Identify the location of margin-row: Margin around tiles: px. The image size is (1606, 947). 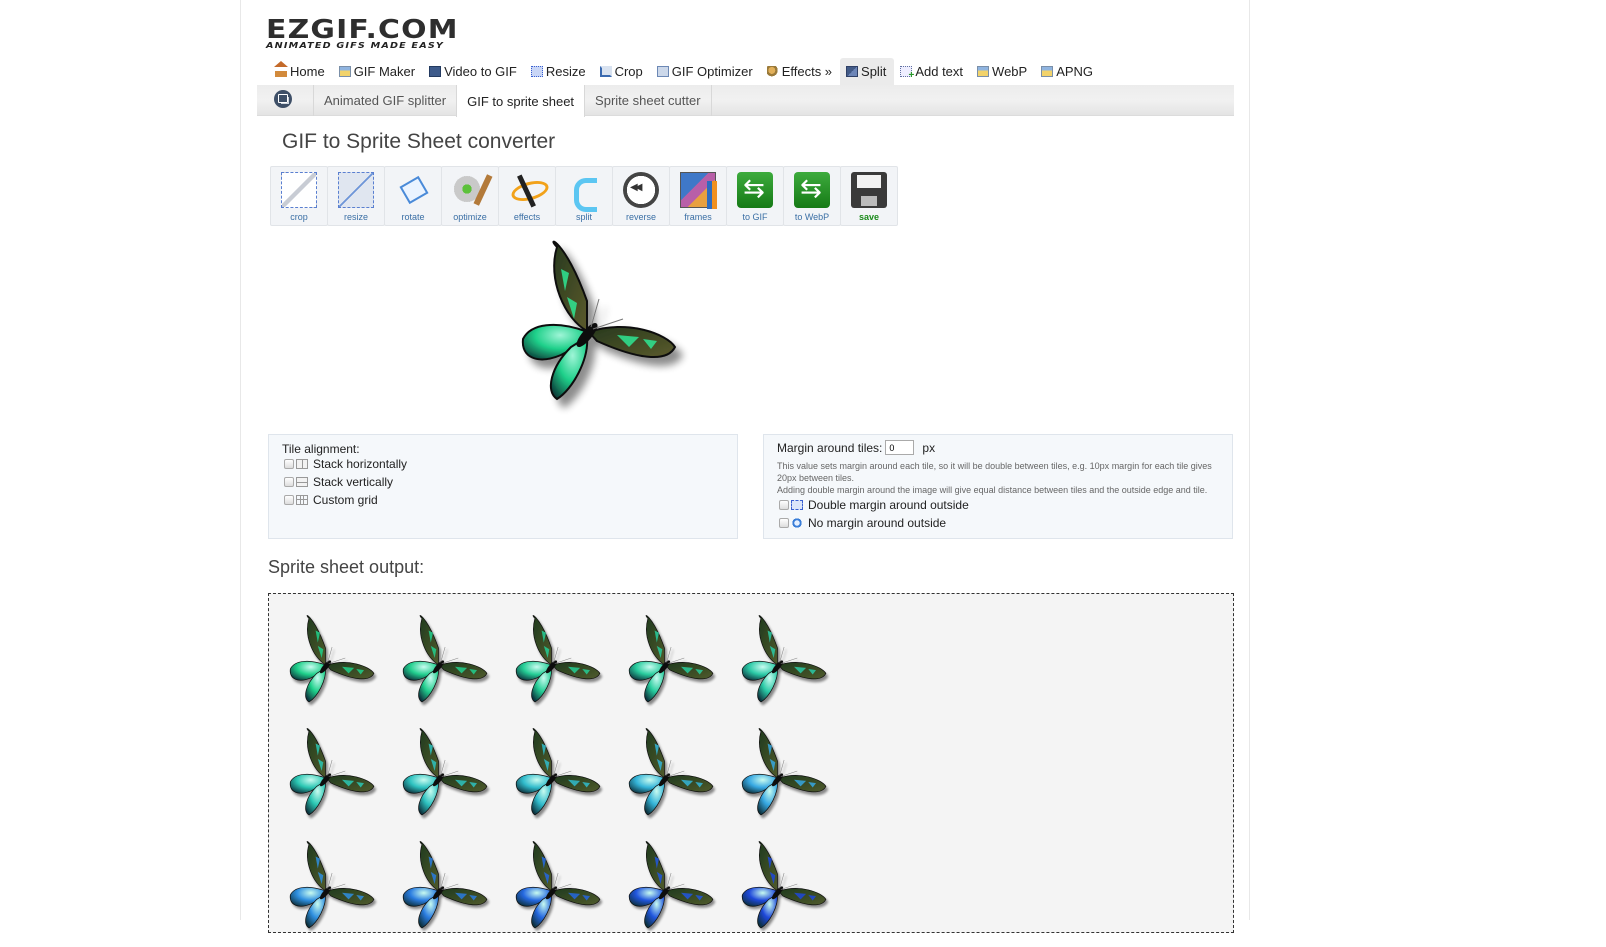
(856, 447).